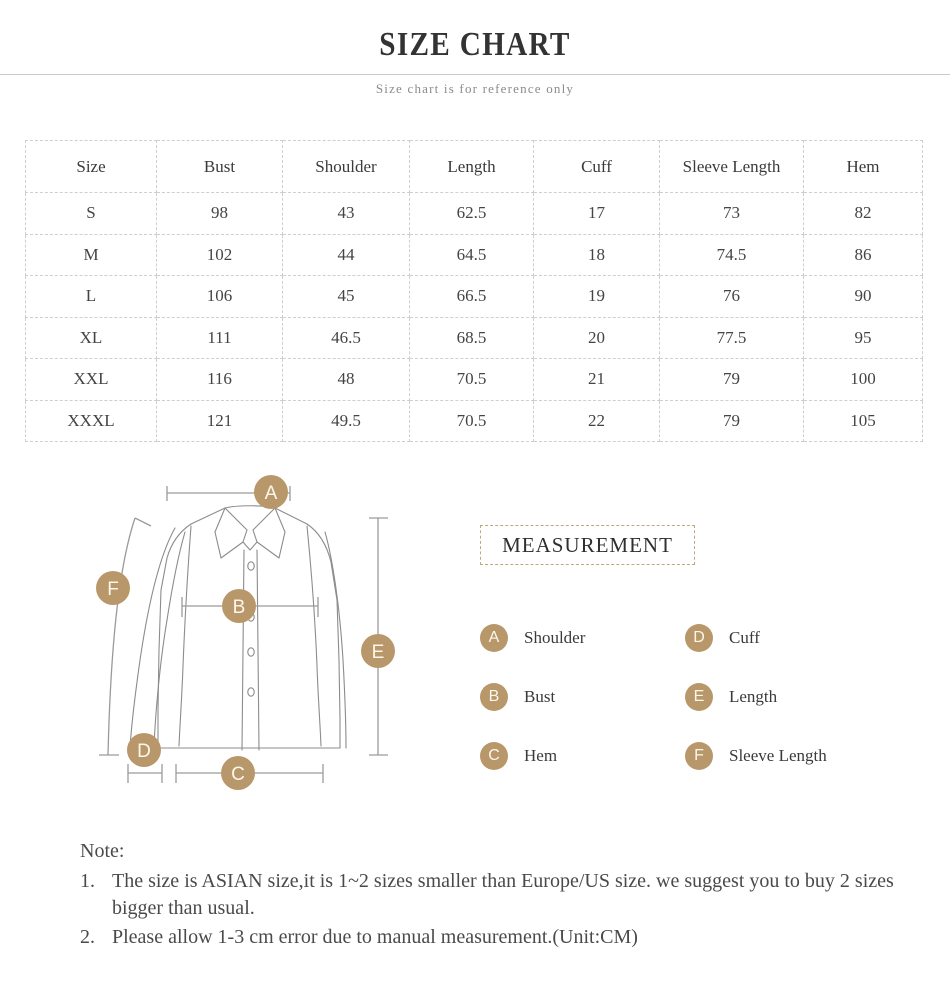 This screenshot has width=950, height=1001. I want to click on cell-hem: 86, so click(863, 254).